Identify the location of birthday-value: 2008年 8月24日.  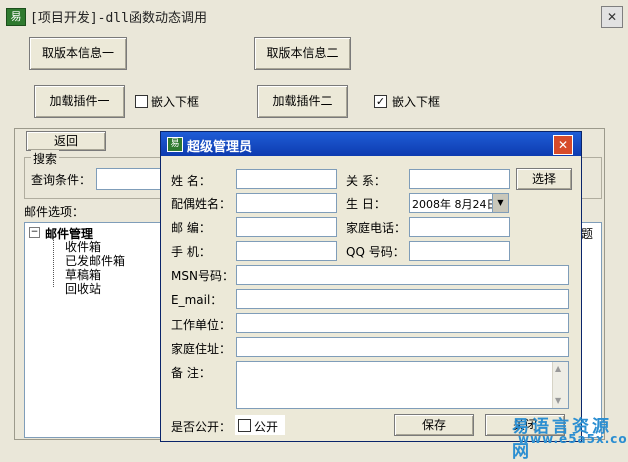
(455, 204).